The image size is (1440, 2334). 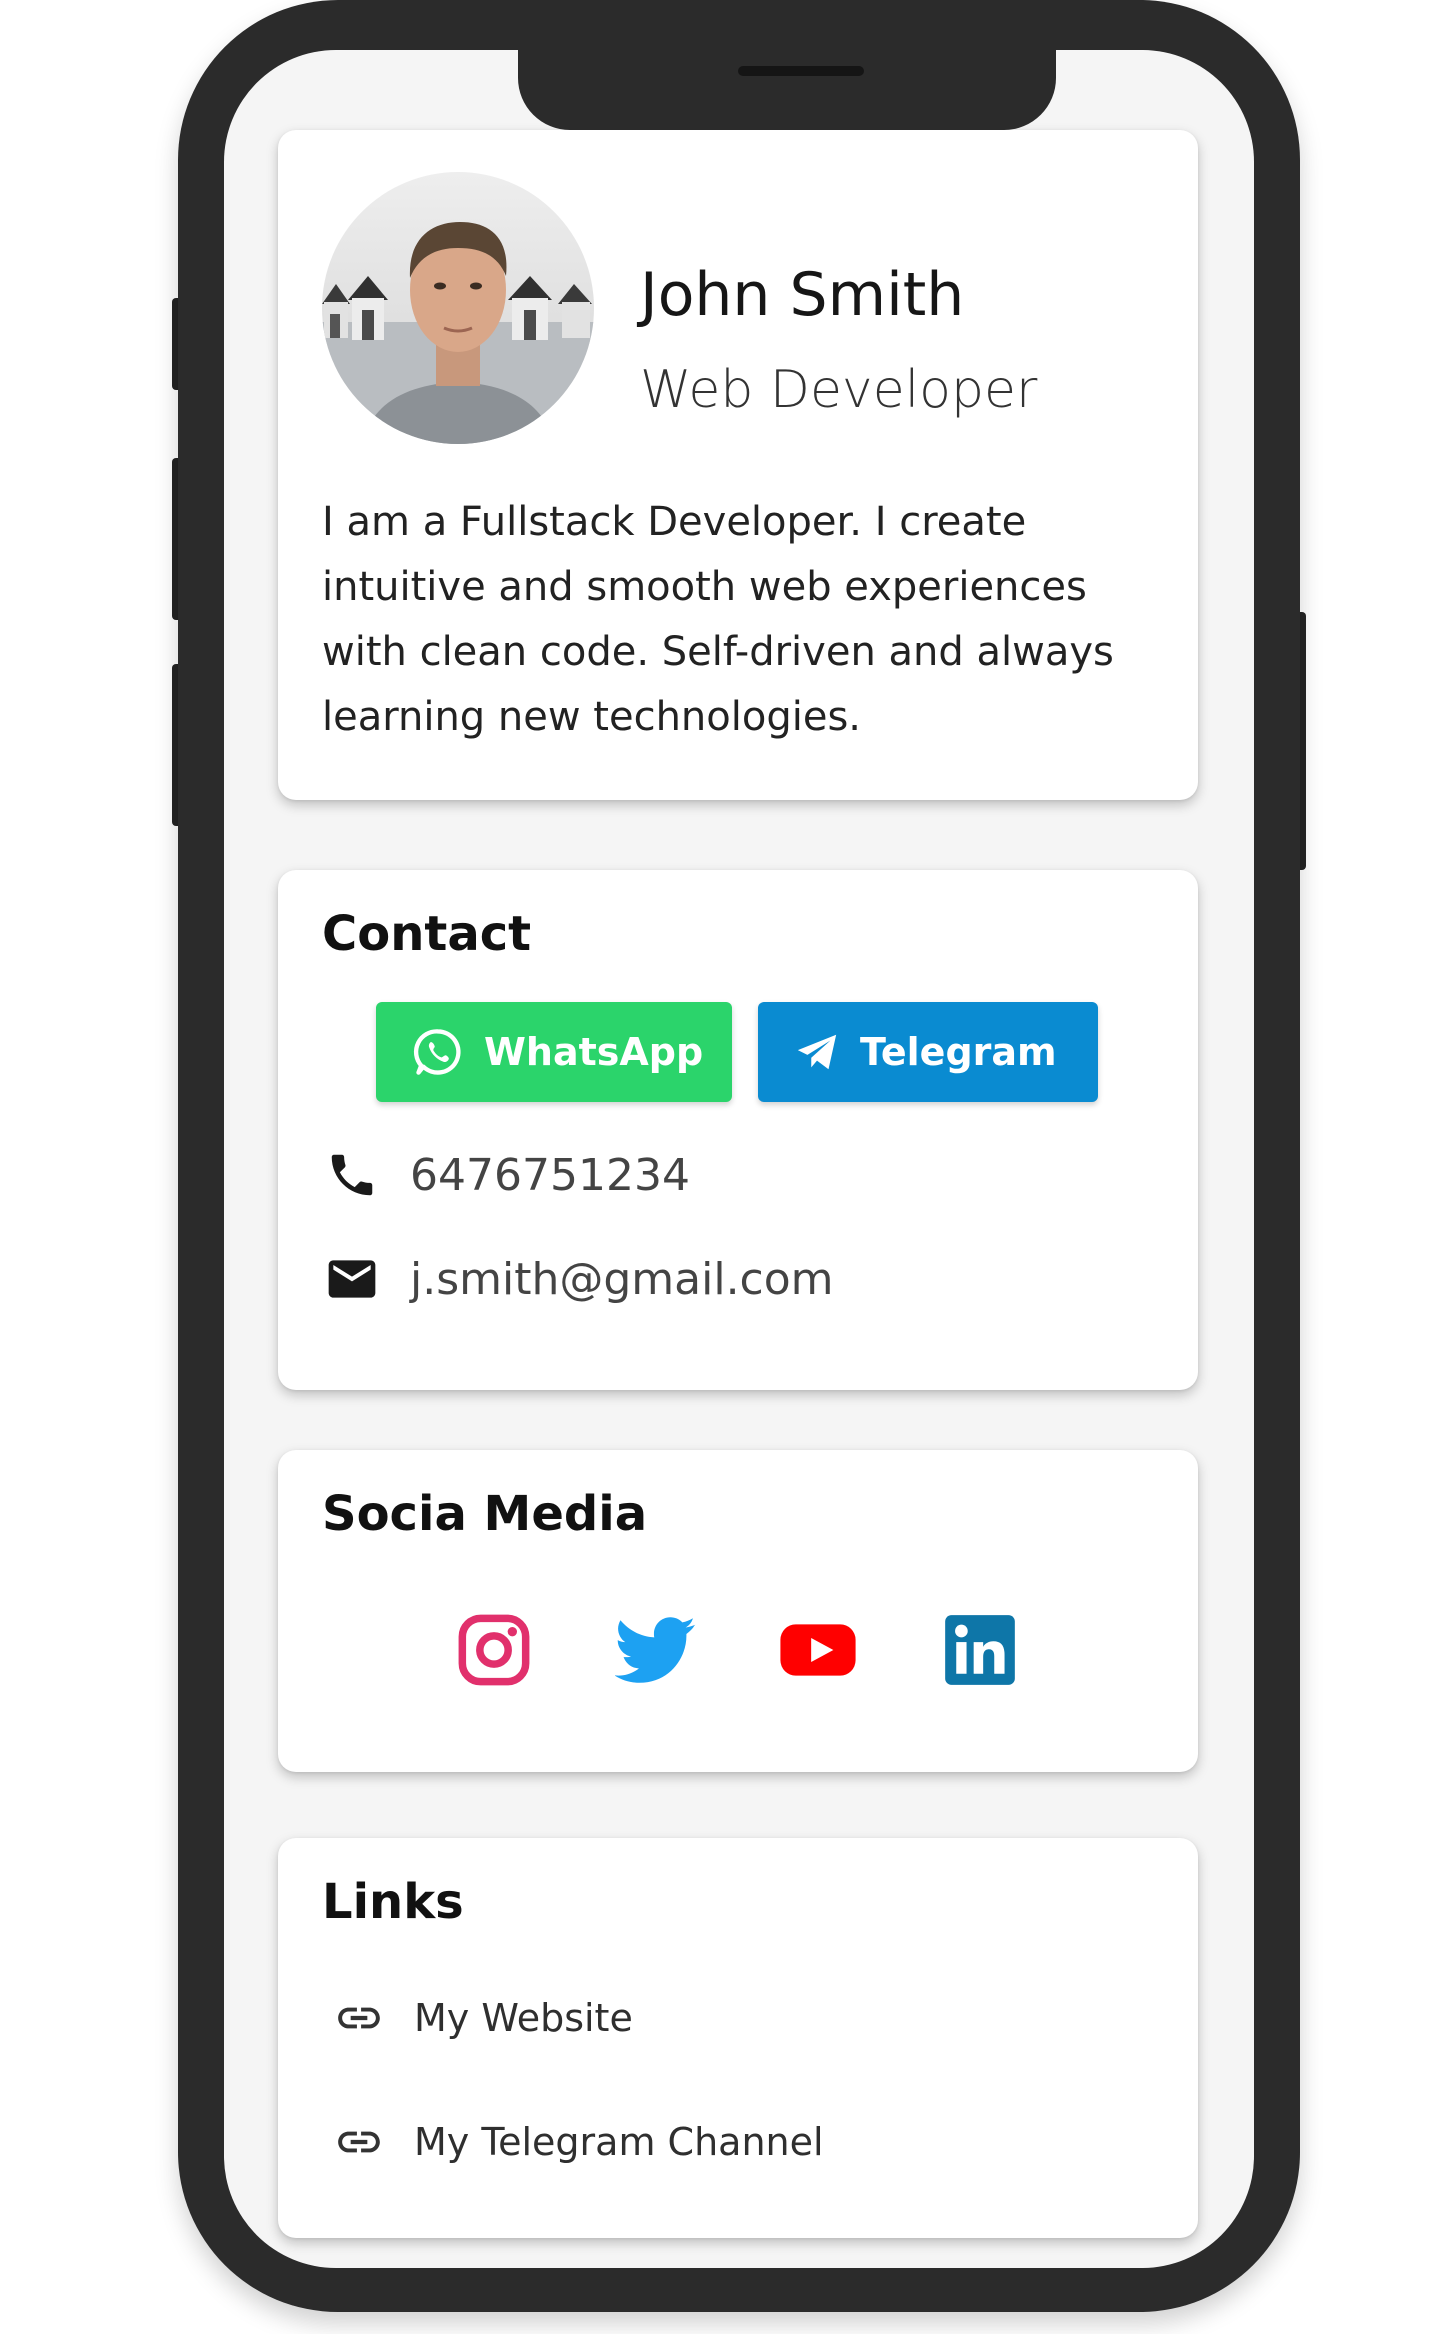 I want to click on twitter-icon, so click(x=656, y=1650).